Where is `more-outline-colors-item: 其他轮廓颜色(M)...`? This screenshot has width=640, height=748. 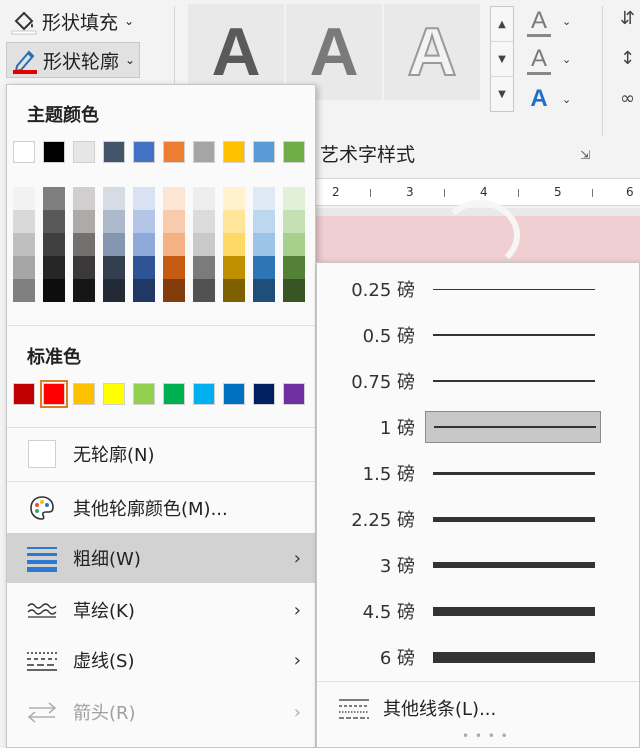 more-outline-colors-item: 其他轮廓颜色(M)... is located at coordinates (161, 508).